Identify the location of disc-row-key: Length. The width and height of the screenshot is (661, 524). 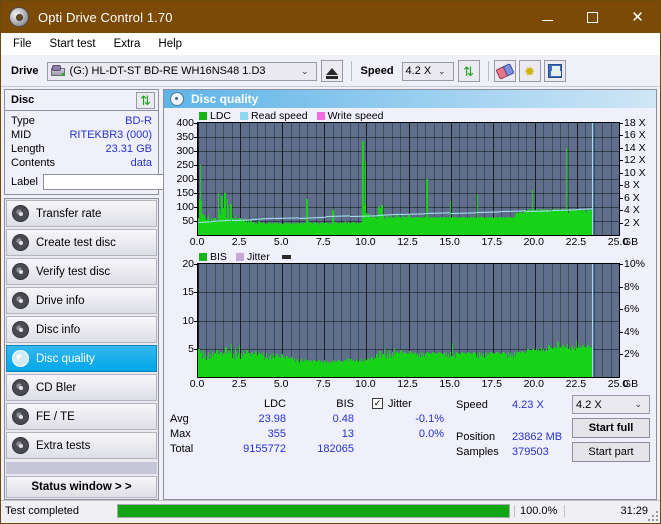
(28, 149).